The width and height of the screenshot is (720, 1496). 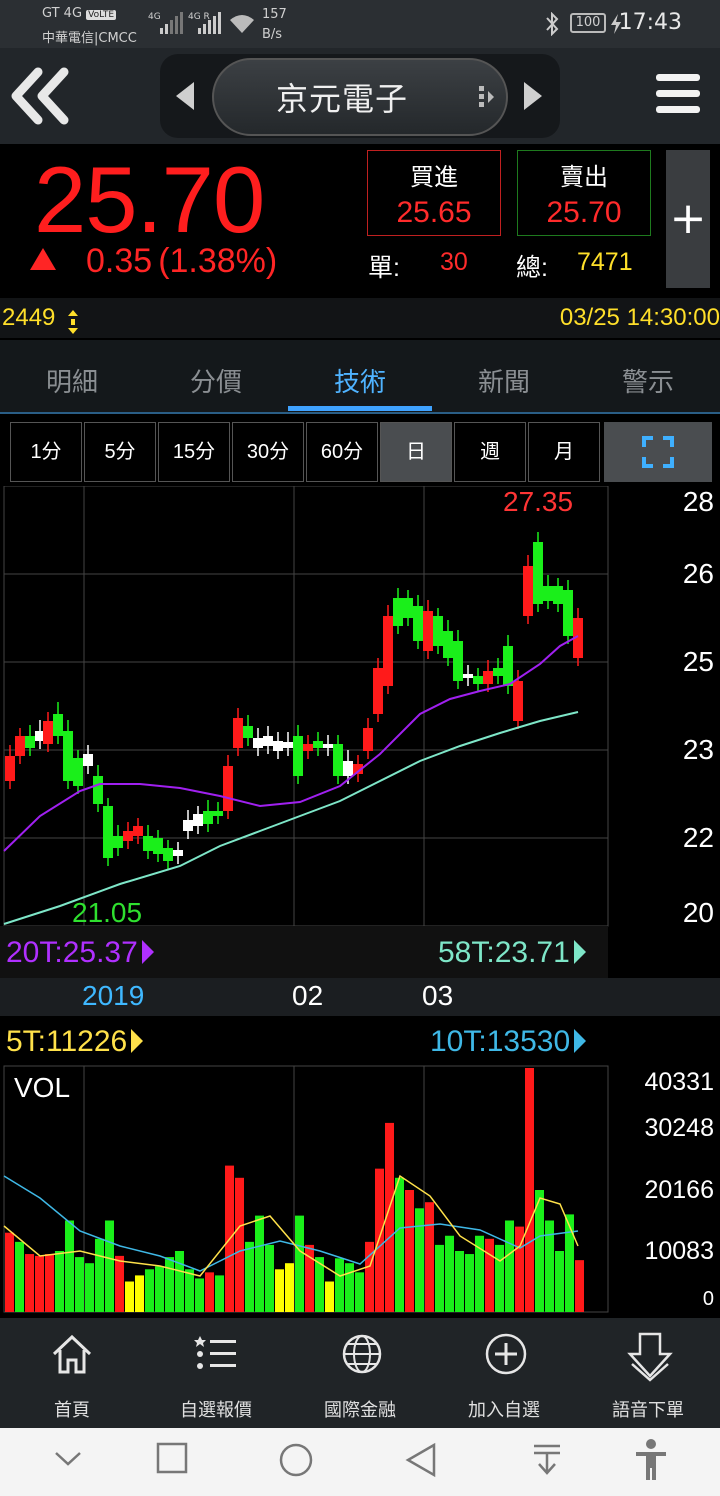 I want to click on fullscreen-button, so click(x=658, y=452).